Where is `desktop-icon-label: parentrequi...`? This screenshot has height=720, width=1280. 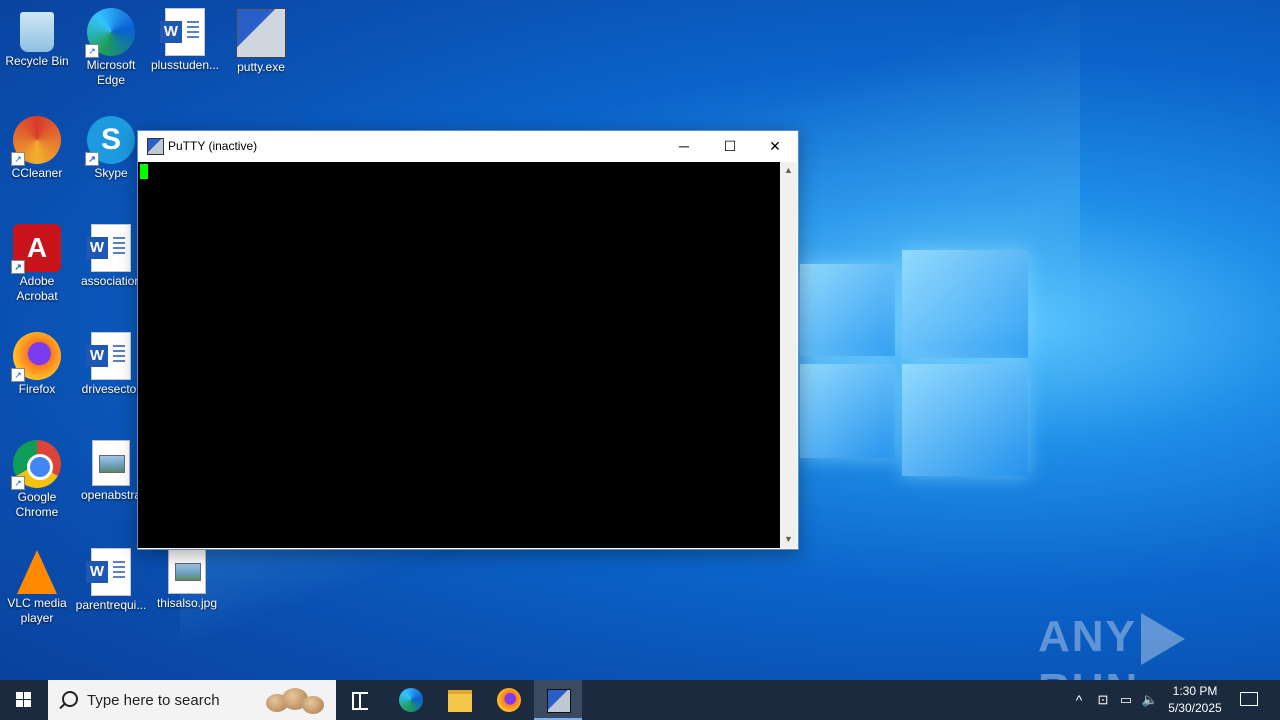 desktop-icon-label: parentrequi... is located at coordinates (111, 605).